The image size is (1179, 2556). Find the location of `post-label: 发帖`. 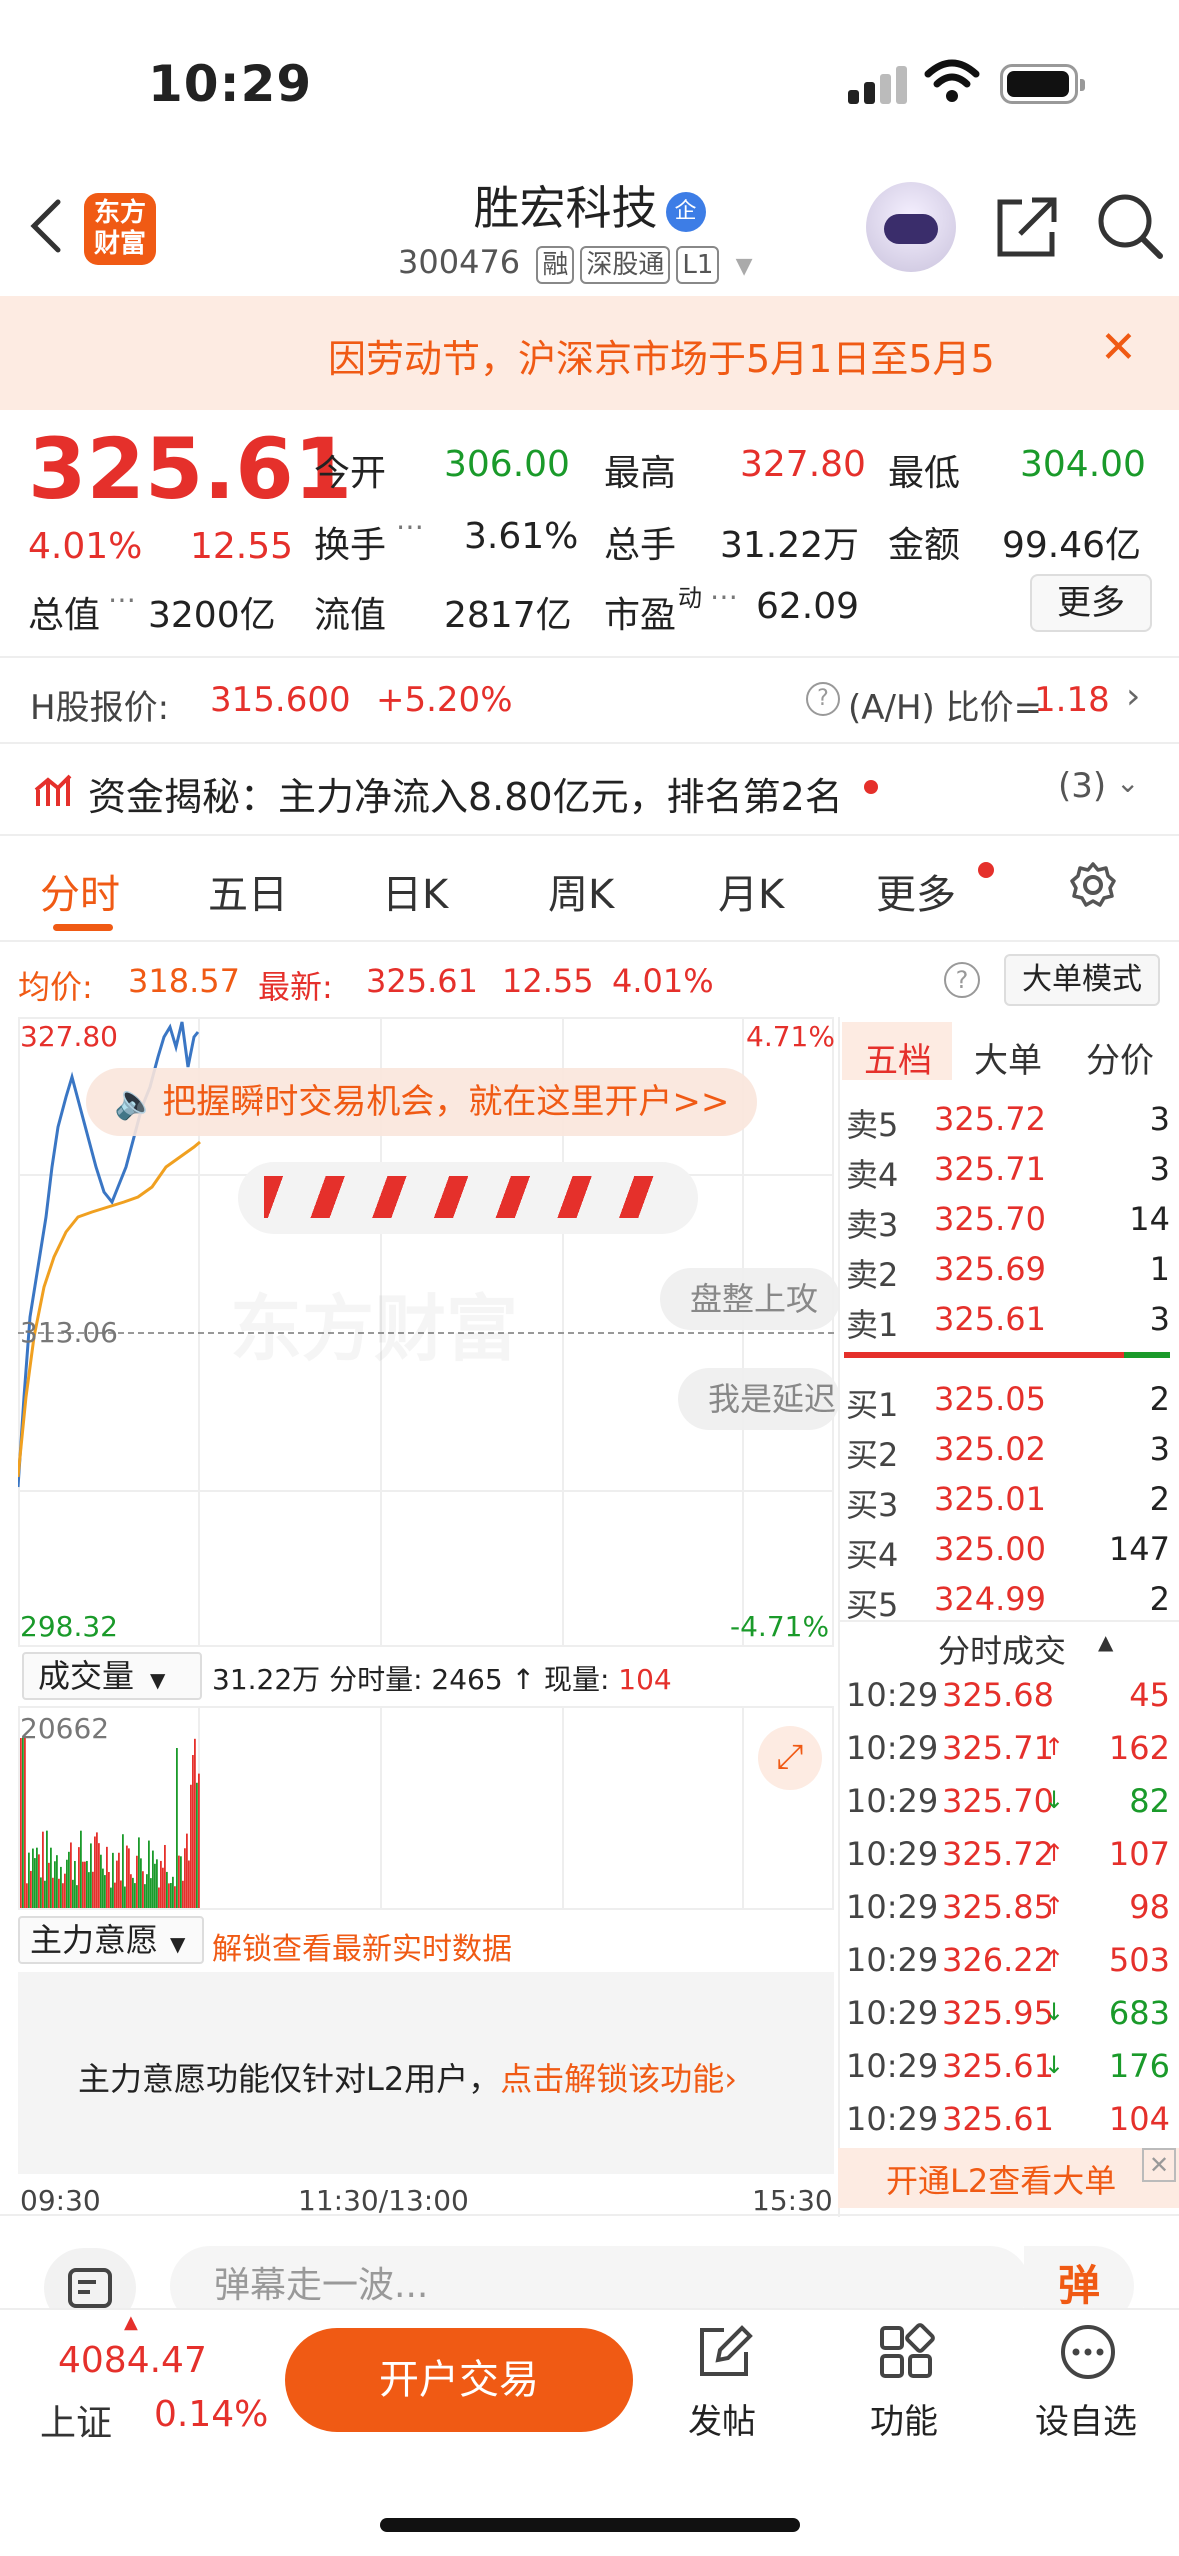

post-label: 发帖 is located at coordinates (722, 2418).